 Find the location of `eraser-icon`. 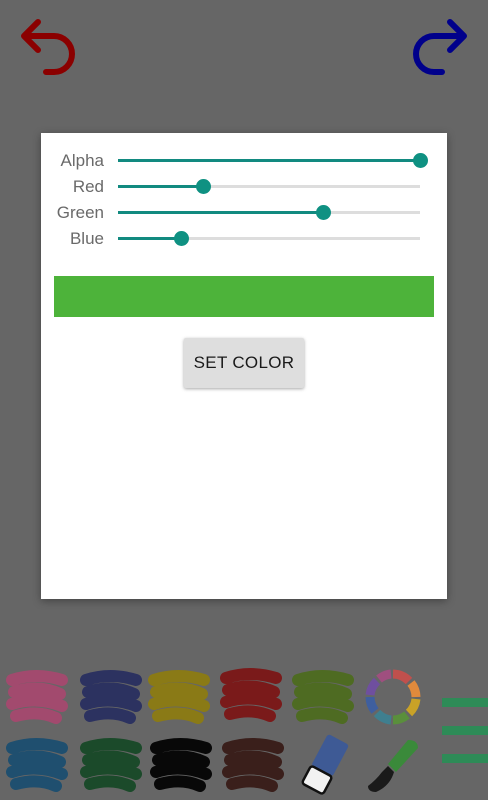

eraser-icon is located at coordinates (325, 765).